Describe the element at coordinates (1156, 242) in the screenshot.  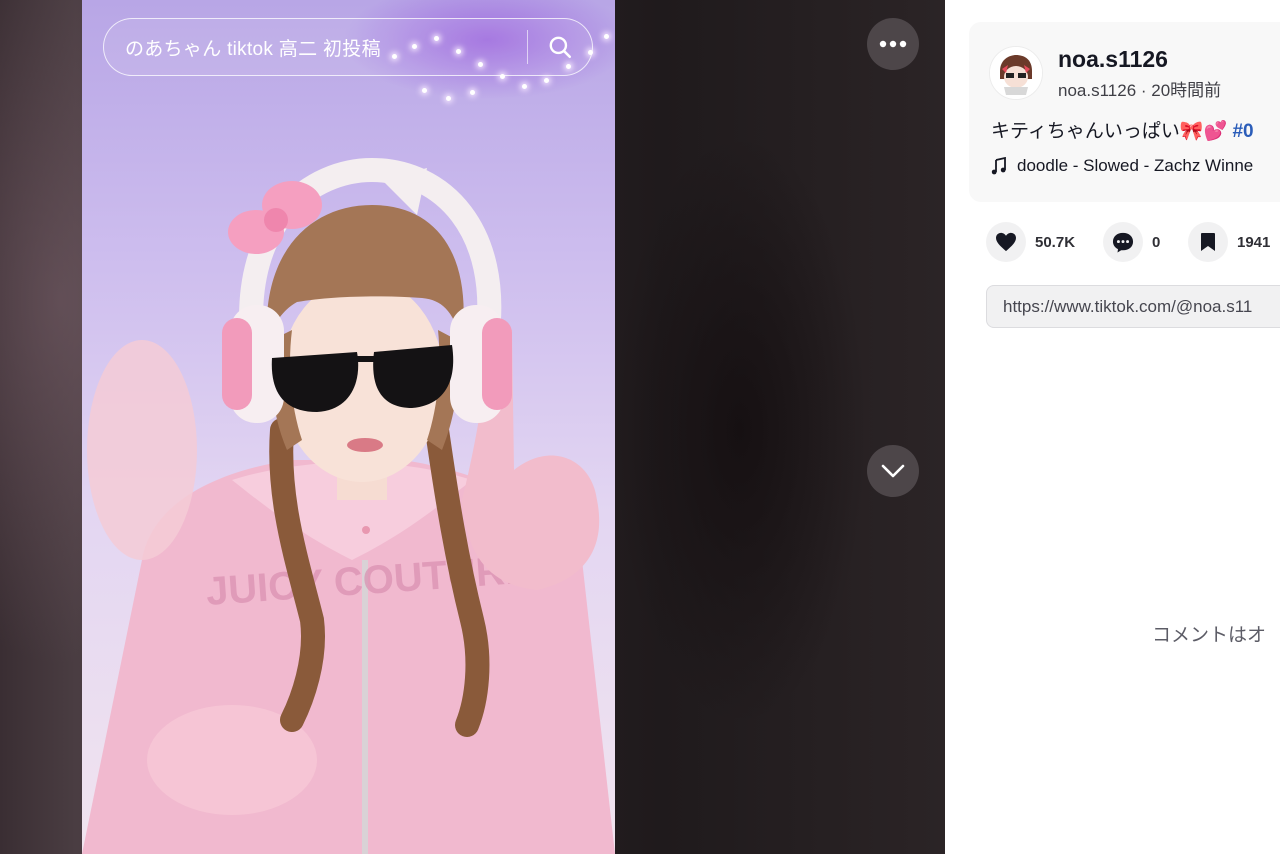
I see `comment-count: 0` at that location.